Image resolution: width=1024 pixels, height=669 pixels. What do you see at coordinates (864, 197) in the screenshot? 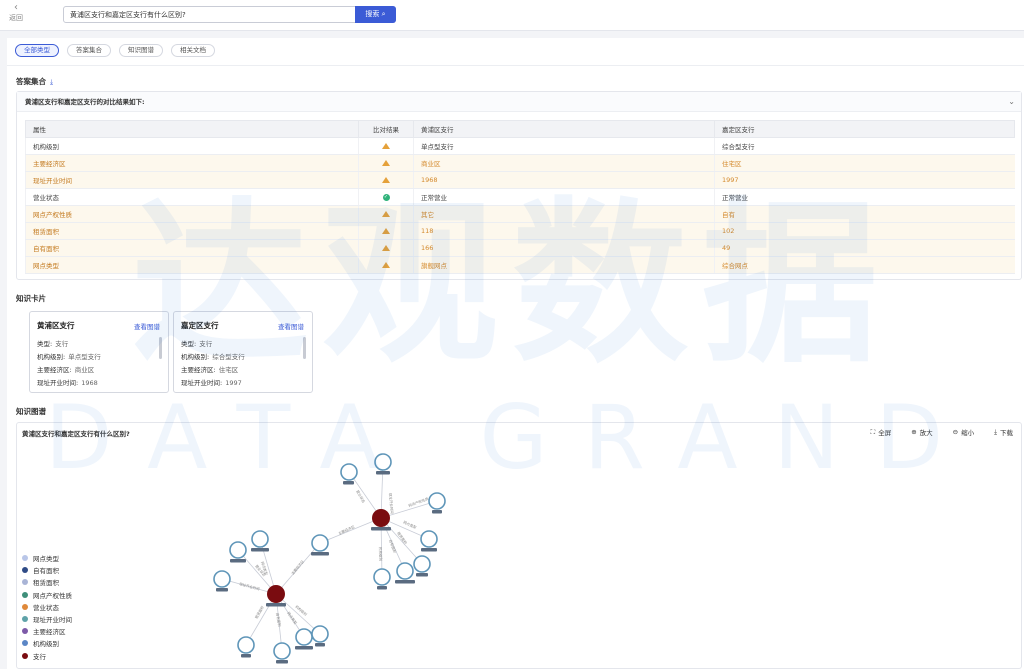
I see `cell-jiading: 正常营业` at bounding box center [864, 197].